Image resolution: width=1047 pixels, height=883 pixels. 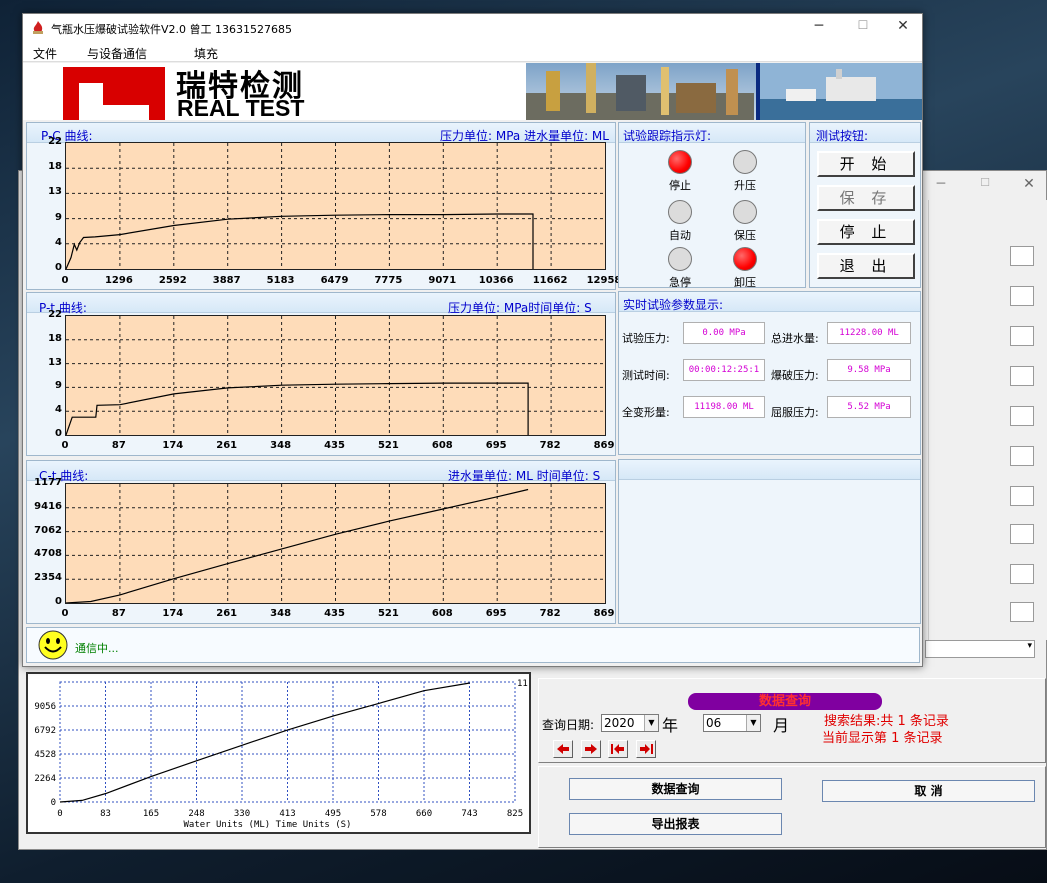 I want to click on pc-y-tick-label: 18, so click(x=55, y=167).